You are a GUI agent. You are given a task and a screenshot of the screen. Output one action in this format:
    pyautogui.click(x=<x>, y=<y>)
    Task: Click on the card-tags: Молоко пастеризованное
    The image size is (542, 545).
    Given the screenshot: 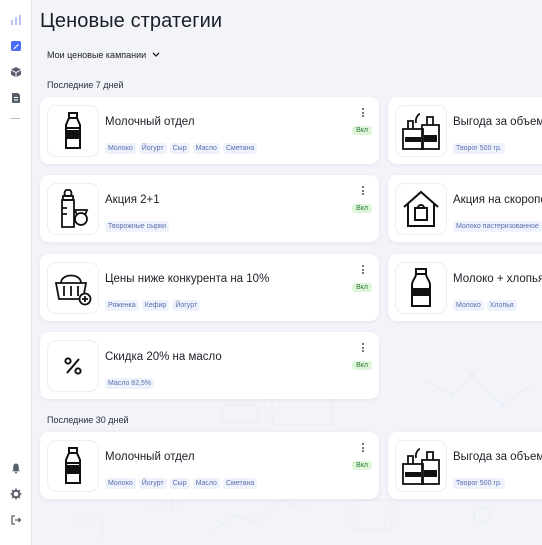 What is the action you would take?
    pyautogui.click(x=497, y=226)
    